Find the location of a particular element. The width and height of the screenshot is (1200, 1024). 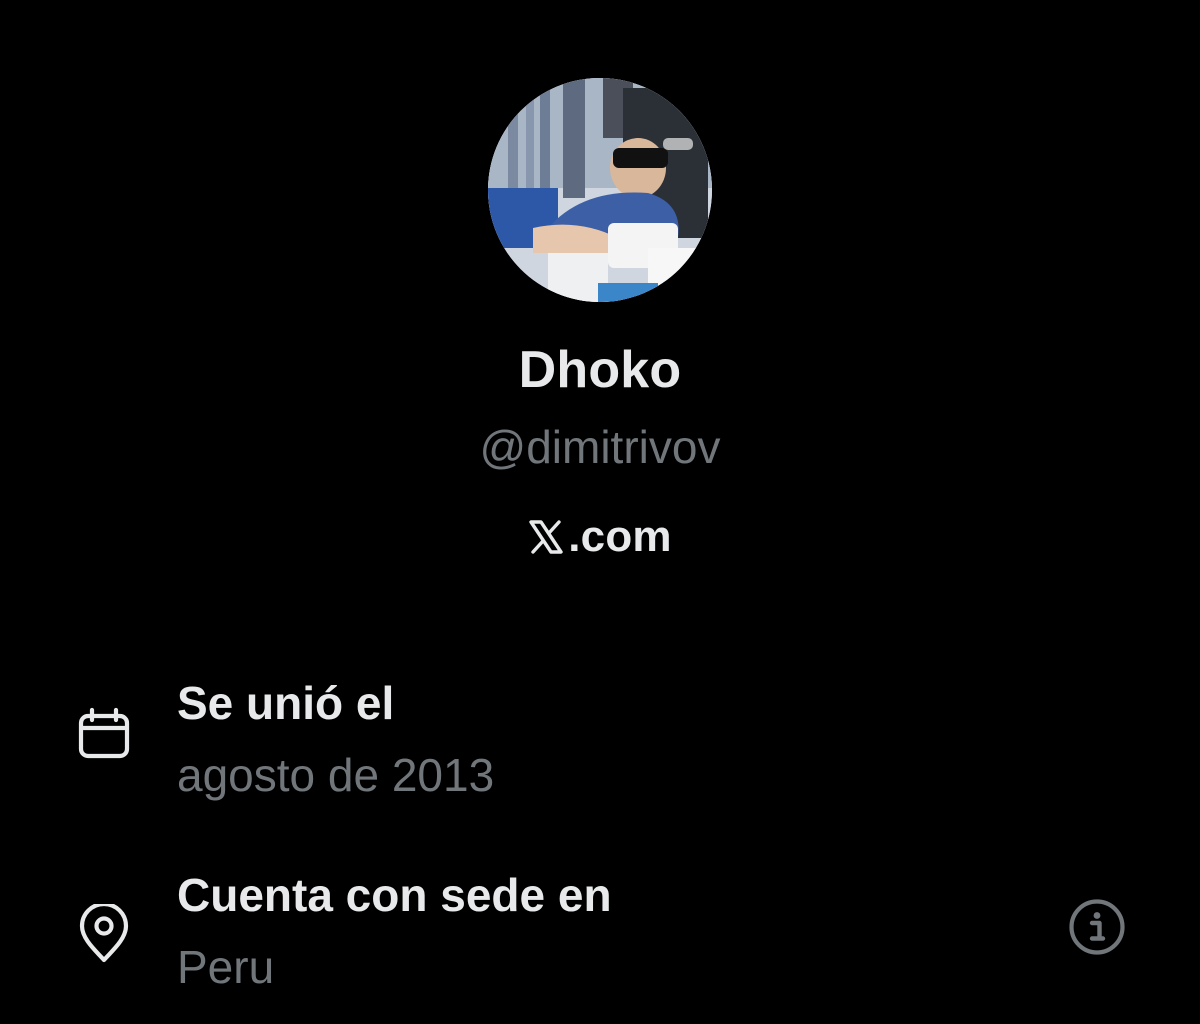

avatar-photo is located at coordinates (600, 190).